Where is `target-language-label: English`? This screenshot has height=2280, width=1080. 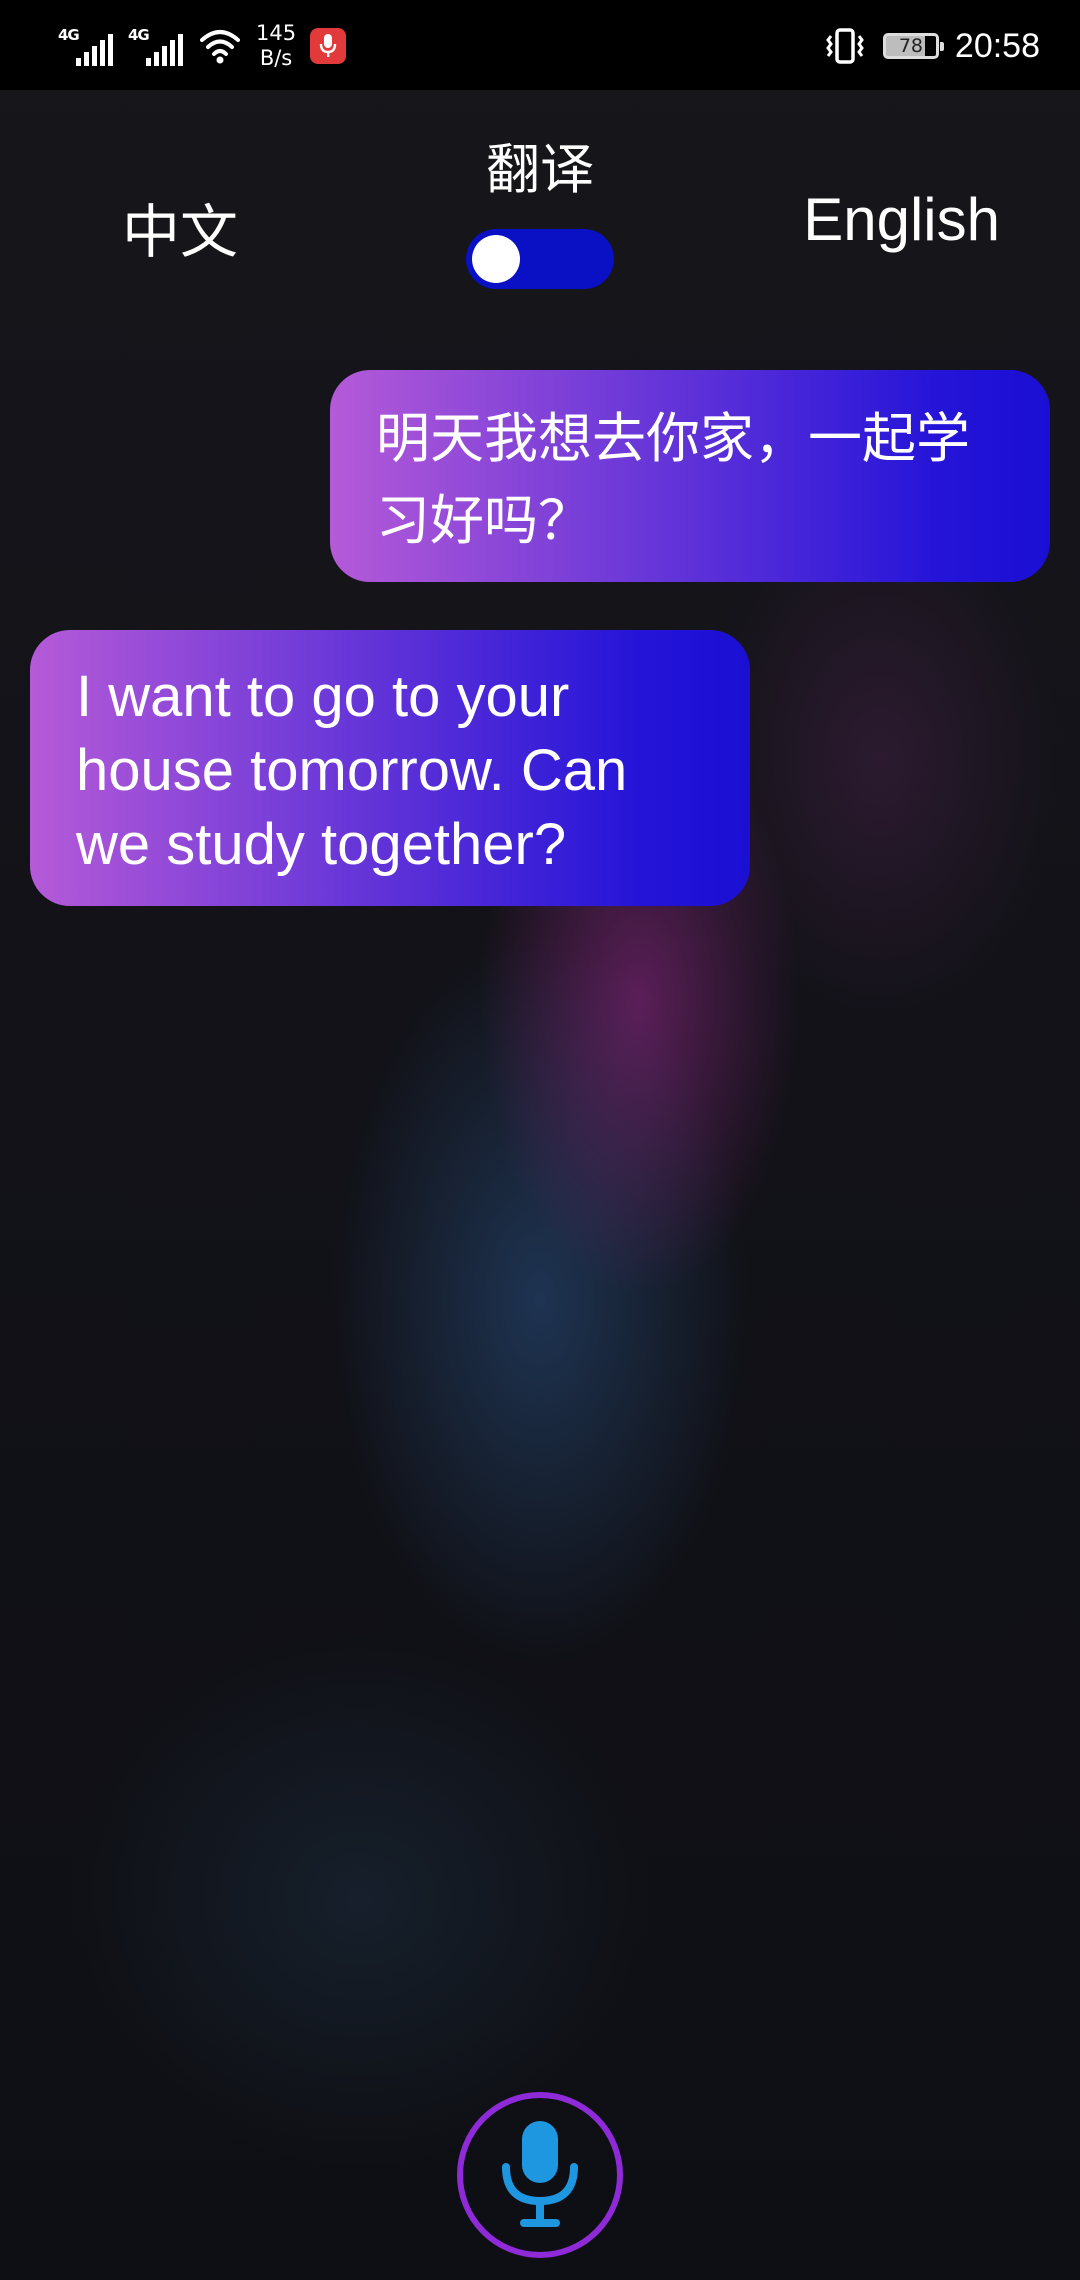
target-language-label: English is located at coordinates (901, 219).